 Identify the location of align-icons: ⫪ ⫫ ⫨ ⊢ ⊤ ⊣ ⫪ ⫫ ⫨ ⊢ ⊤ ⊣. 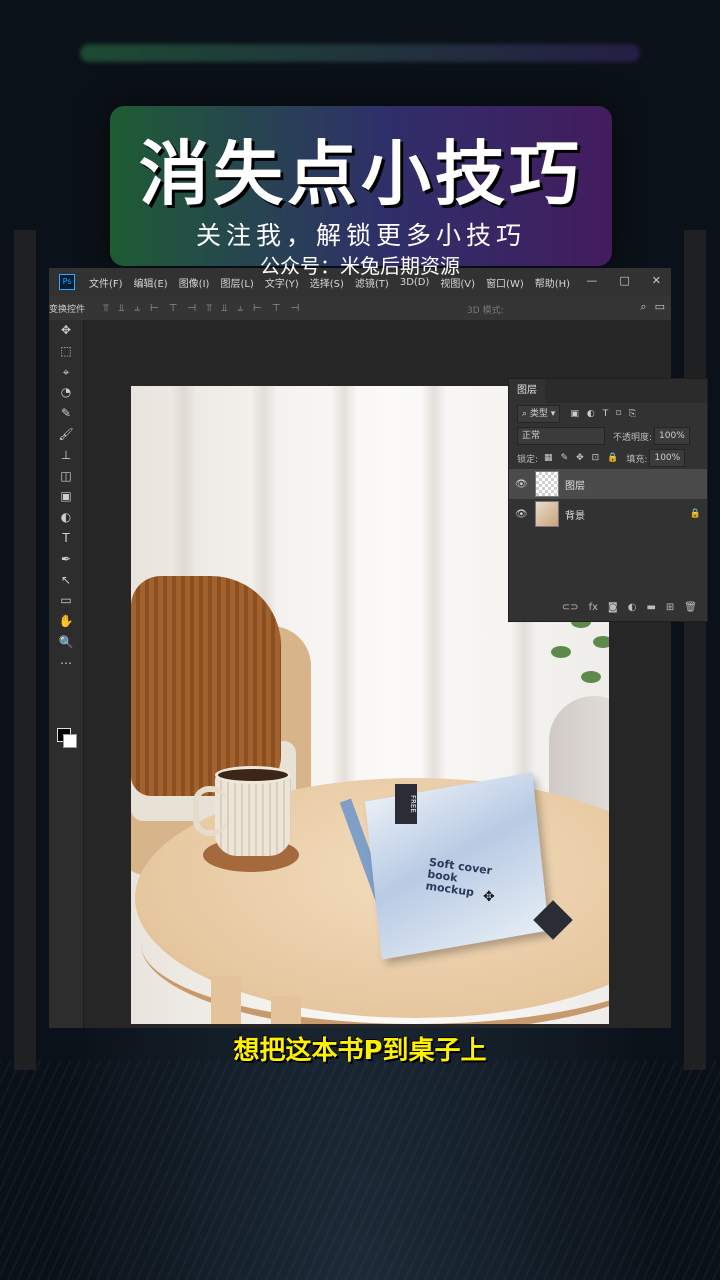
(201, 308).